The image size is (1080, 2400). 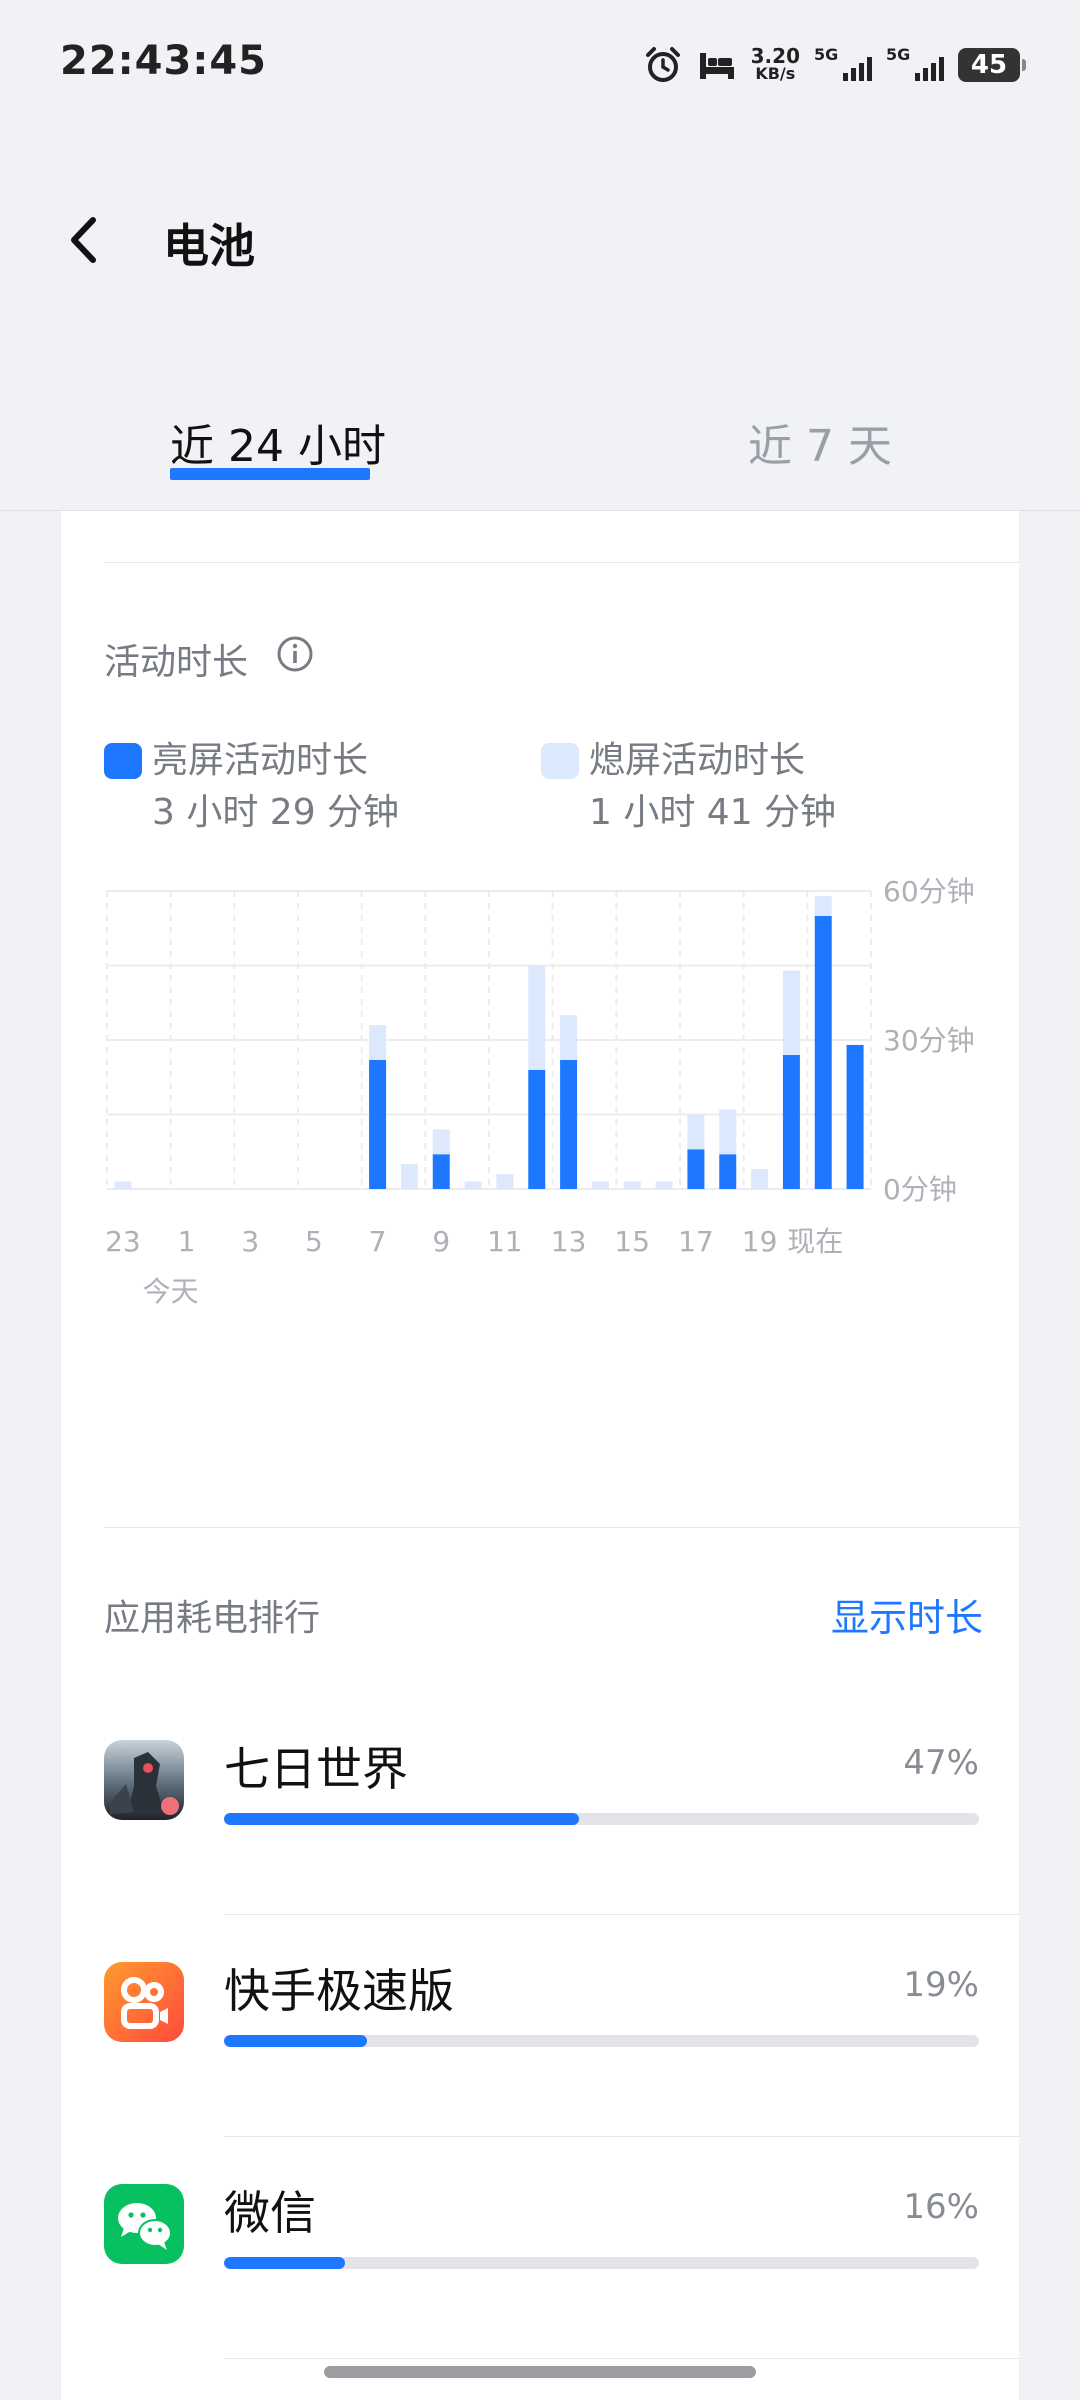 I want to click on x-tick-label: 3, so click(x=250, y=1241).